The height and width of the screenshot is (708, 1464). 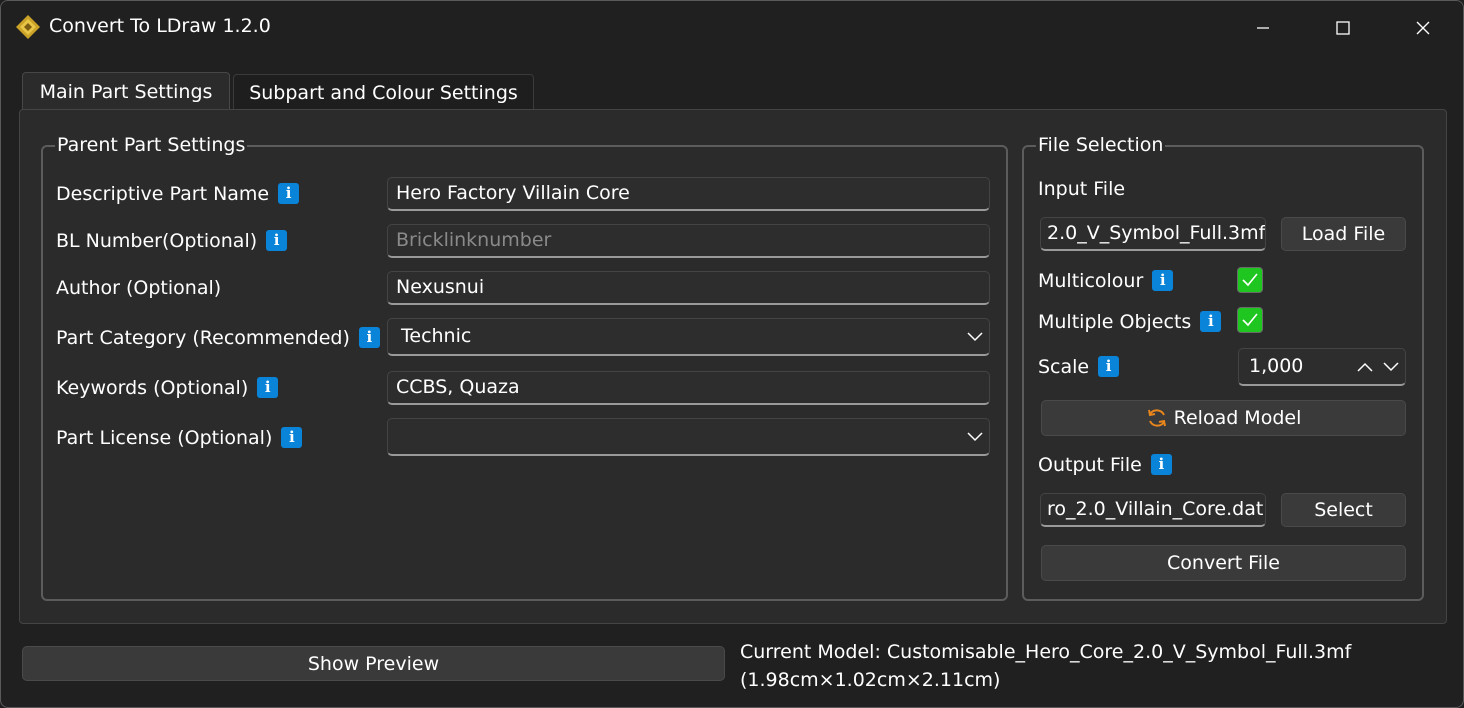 I want to click on show-preview-button: Show Preview, so click(x=373, y=663).